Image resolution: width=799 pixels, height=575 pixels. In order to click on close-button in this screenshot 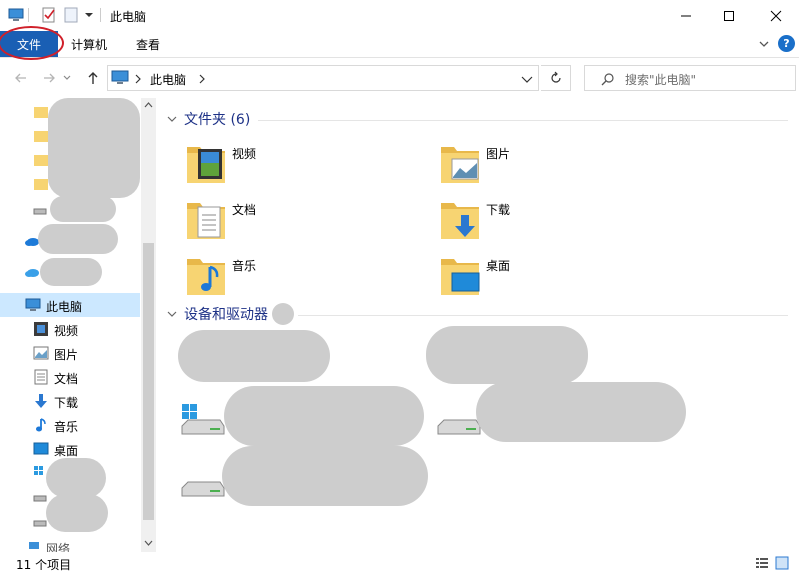, I will do `click(776, 15)`.